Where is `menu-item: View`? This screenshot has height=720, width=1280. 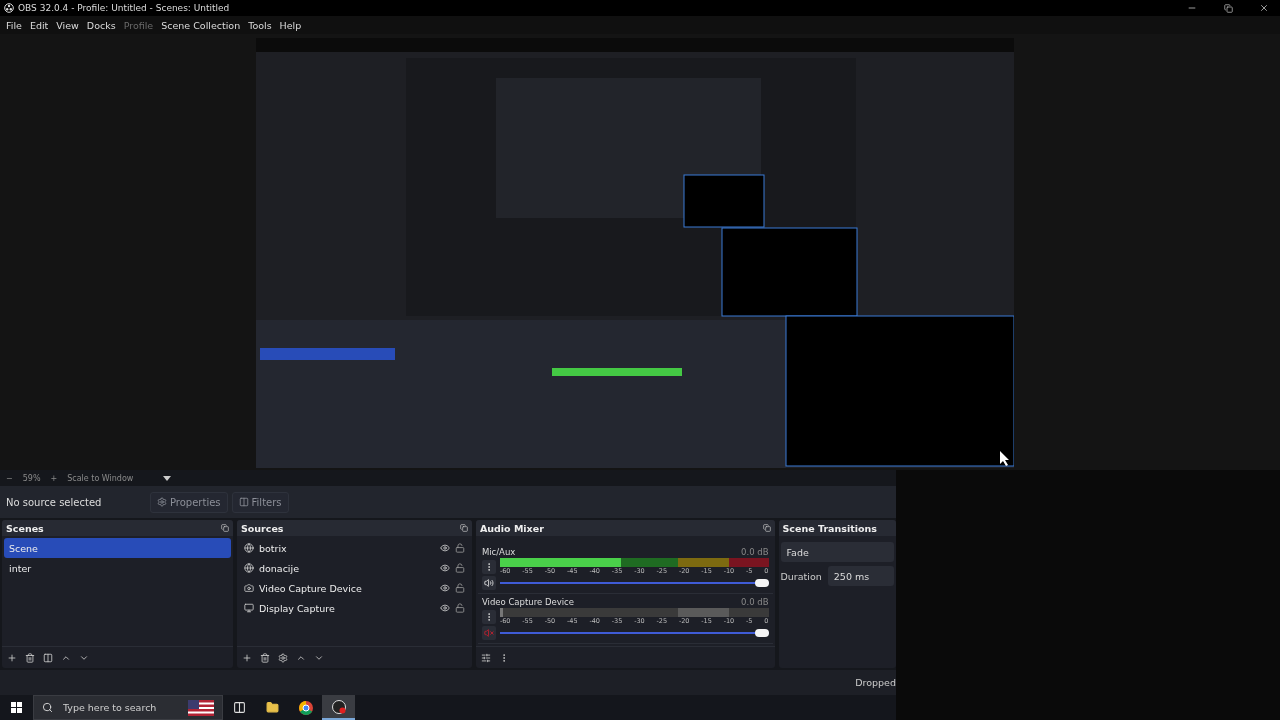
menu-item: View is located at coordinates (67, 25).